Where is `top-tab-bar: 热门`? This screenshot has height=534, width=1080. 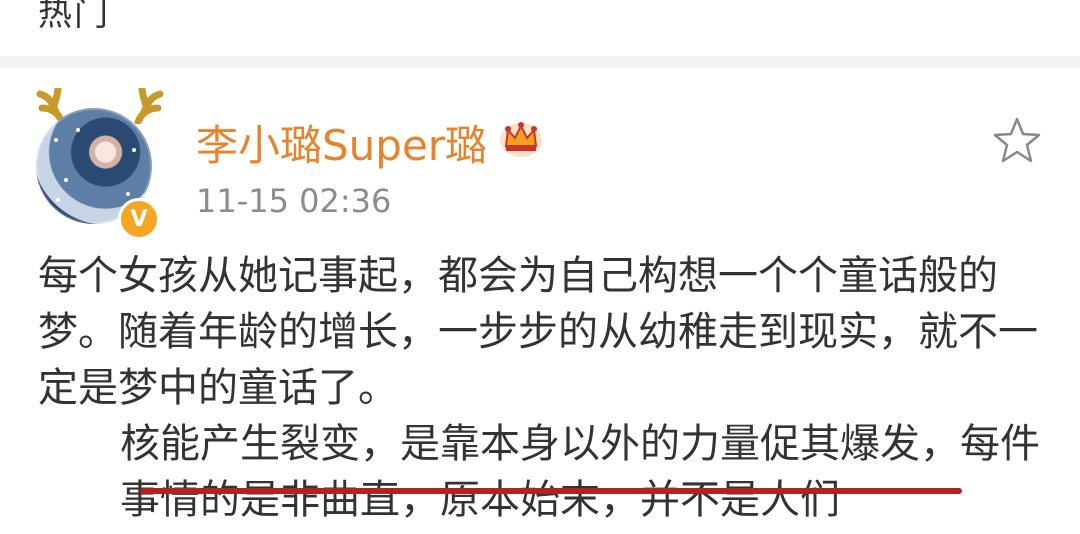
top-tab-bar: 热门 is located at coordinates (540, 28).